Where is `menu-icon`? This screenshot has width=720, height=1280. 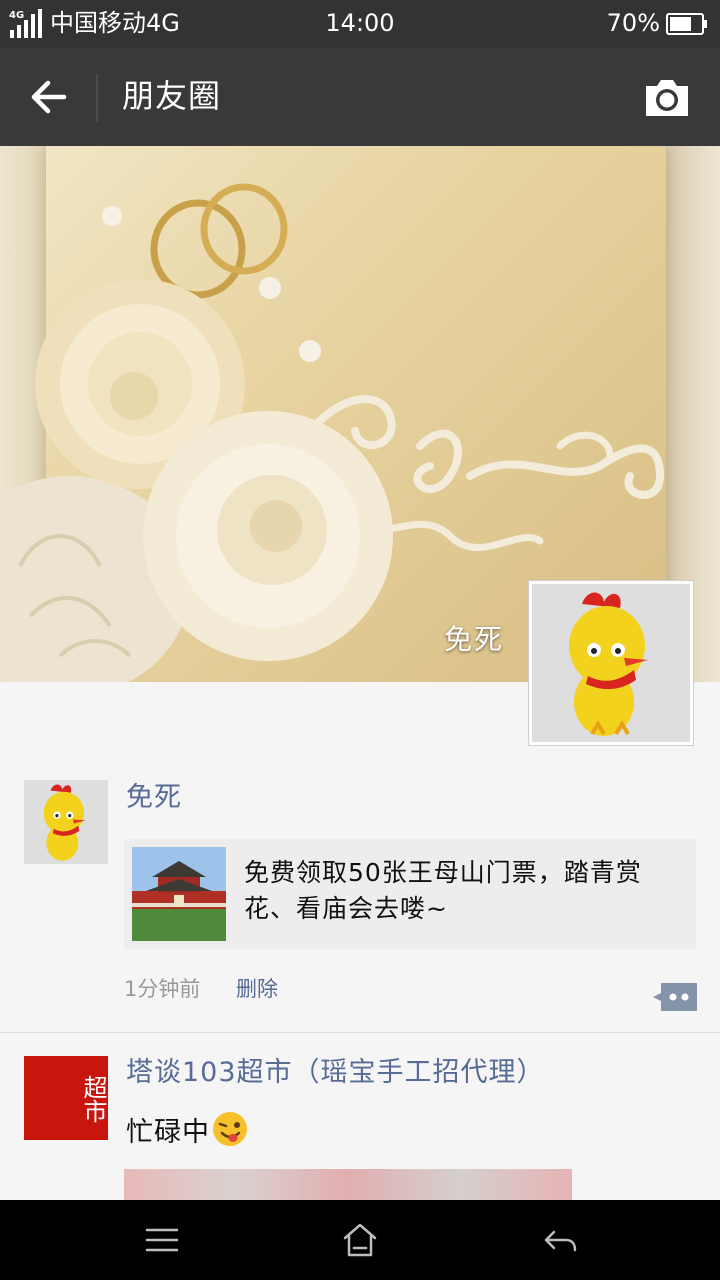 menu-icon is located at coordinates (162, 1240).